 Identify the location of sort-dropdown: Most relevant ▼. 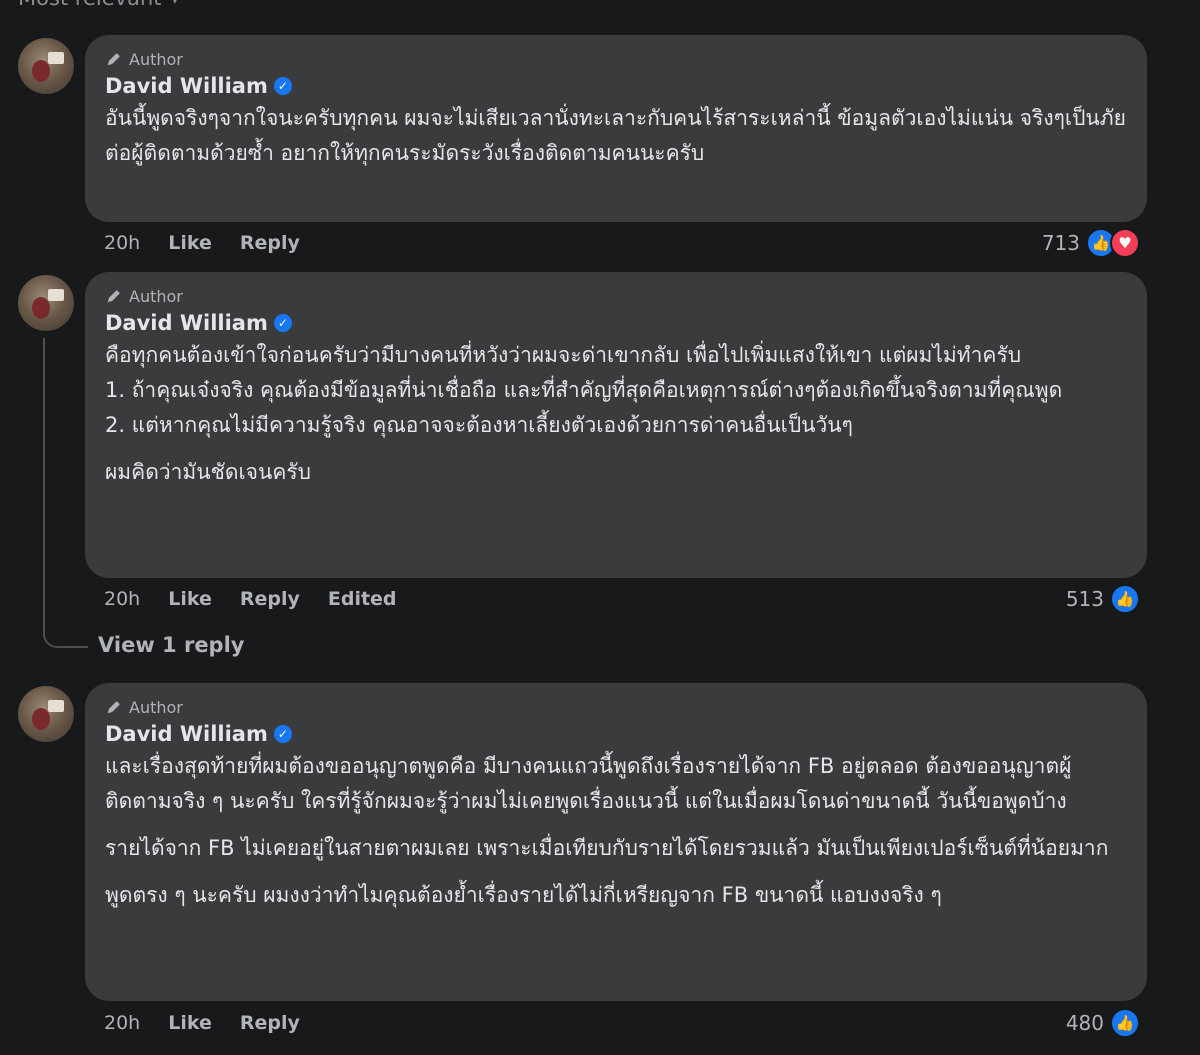
(99, 5).